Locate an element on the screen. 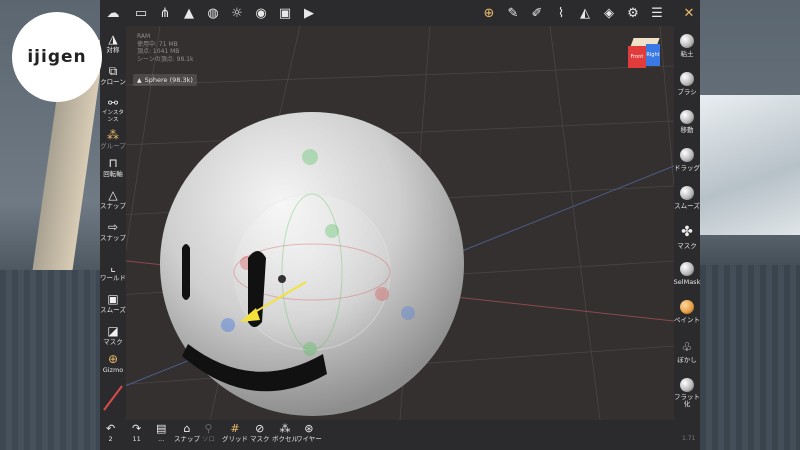 The image size is (800, 450). clone-icon: ⧉ is located at coordinates (113, 71).